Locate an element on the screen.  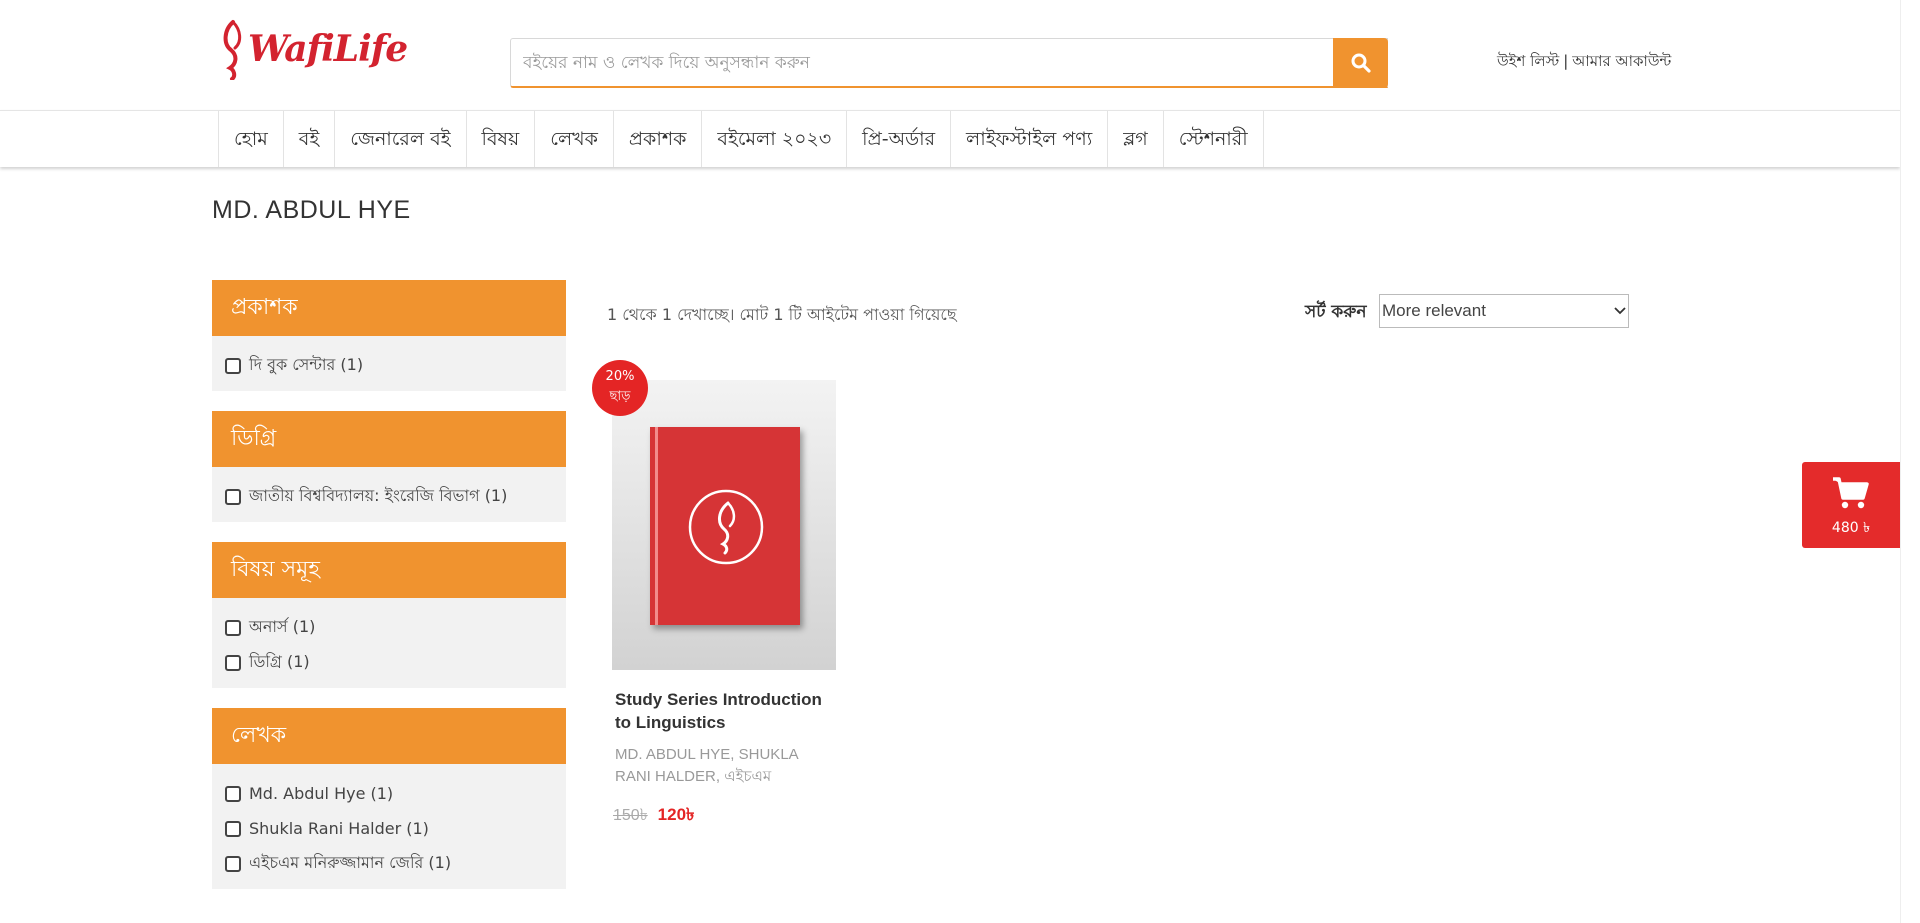
nav-item-stationery: স্টেশনারী is located at coordinates (1213, 139).